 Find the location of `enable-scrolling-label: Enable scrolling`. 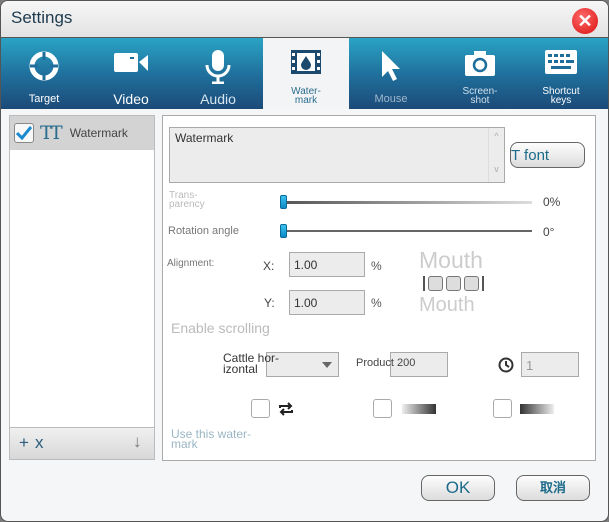

enable-scrolling-label: Enable scrolling is located at coordinates (220, 328).